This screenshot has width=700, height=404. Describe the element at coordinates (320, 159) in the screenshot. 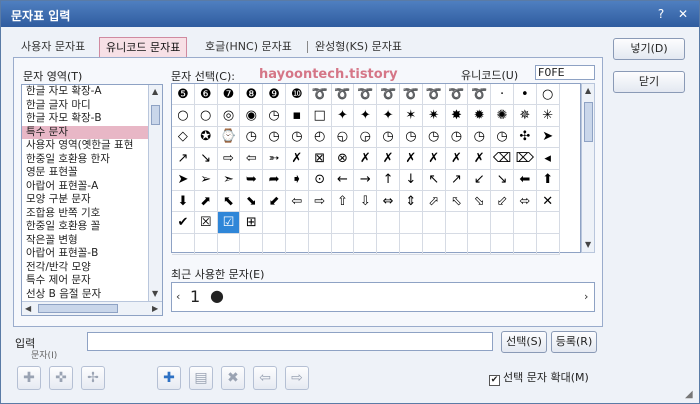

I see `char-cell: ⊠` at that location.